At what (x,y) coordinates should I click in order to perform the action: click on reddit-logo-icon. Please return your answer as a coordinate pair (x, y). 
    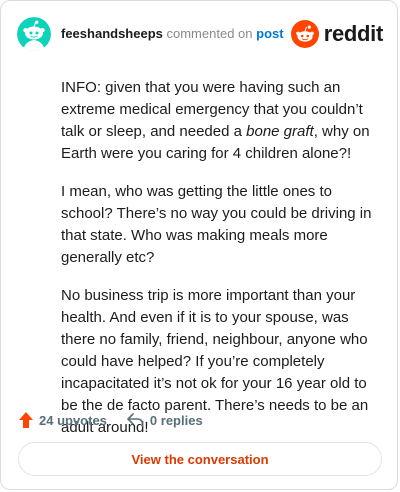
    Looking at the image, I should click on (304, 34).